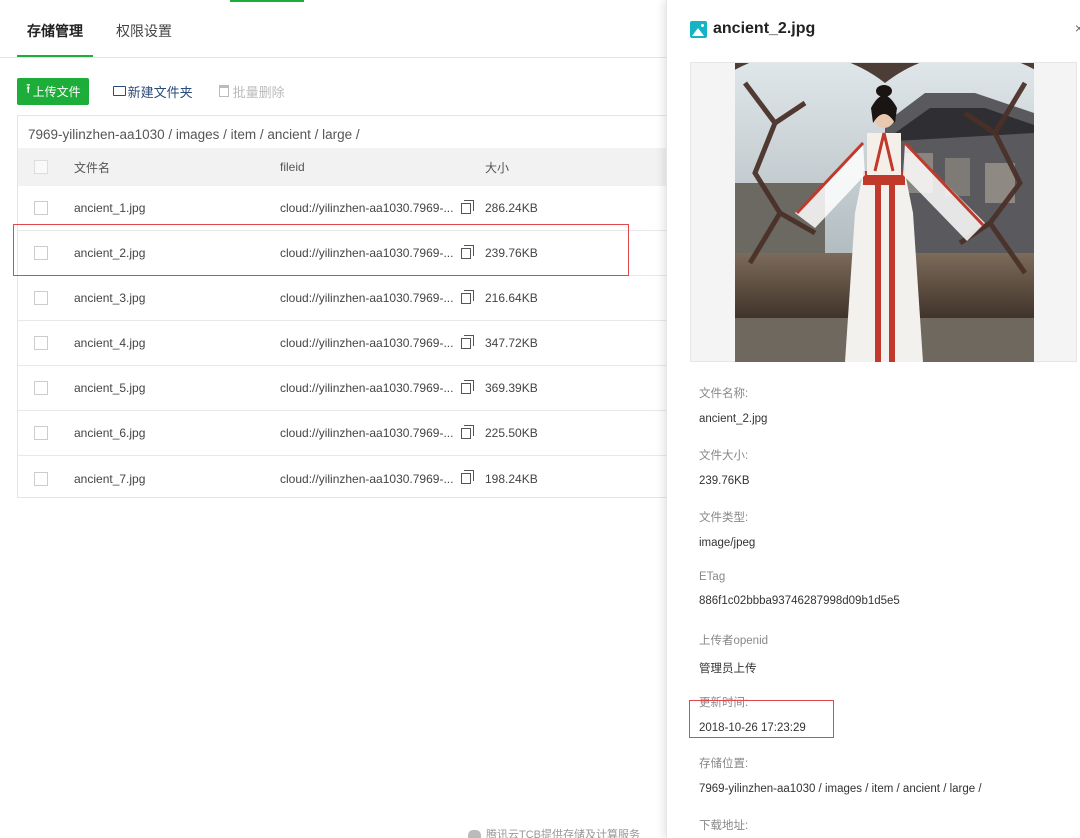 The width and height of the screenshot is (1080, 838). What do you see at coordinates (511, 433) in the screenshot?
I see `file-size: 225.50KB` at bounding box center [511, 433].